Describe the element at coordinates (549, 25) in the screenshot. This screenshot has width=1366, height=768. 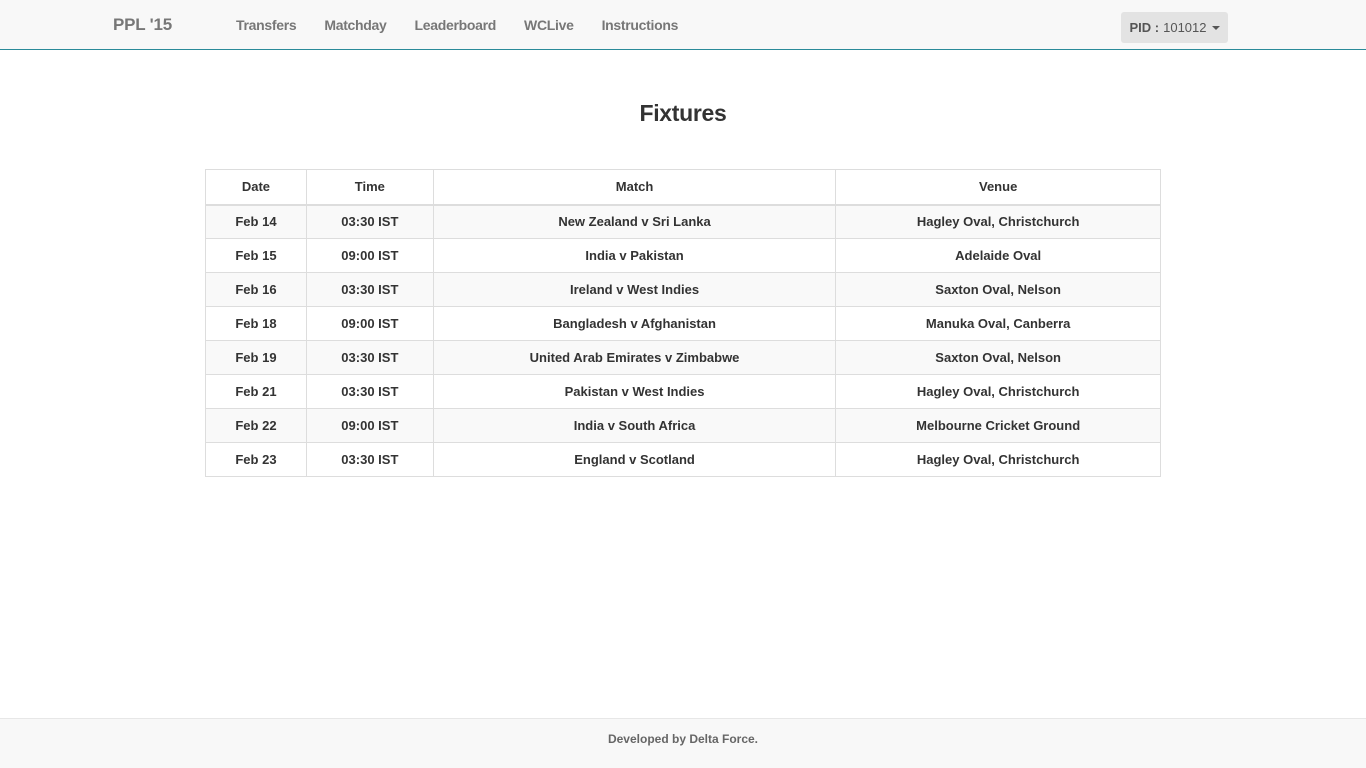
I see `nav-link-wclive: WCLive` at that location.